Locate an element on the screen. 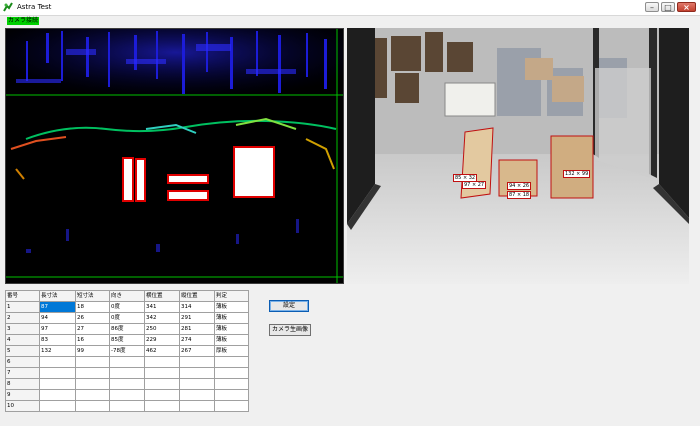  row-number-cell: 1 is located at coordinates (22, 307).